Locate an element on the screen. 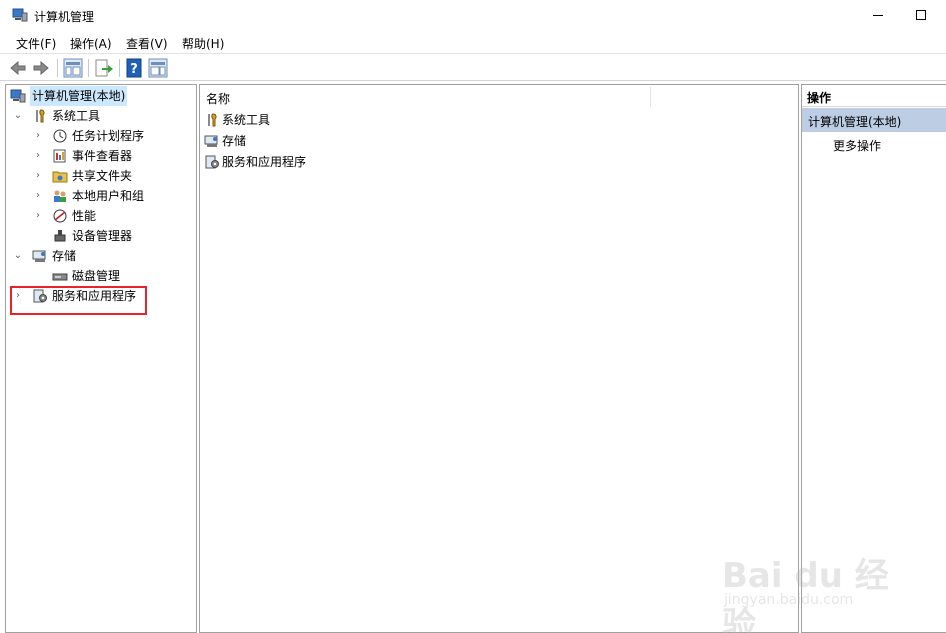 This screenshot has width=946, height=633. watermark-url: jingyan.baidu.com is located at coordinates (789, 600).